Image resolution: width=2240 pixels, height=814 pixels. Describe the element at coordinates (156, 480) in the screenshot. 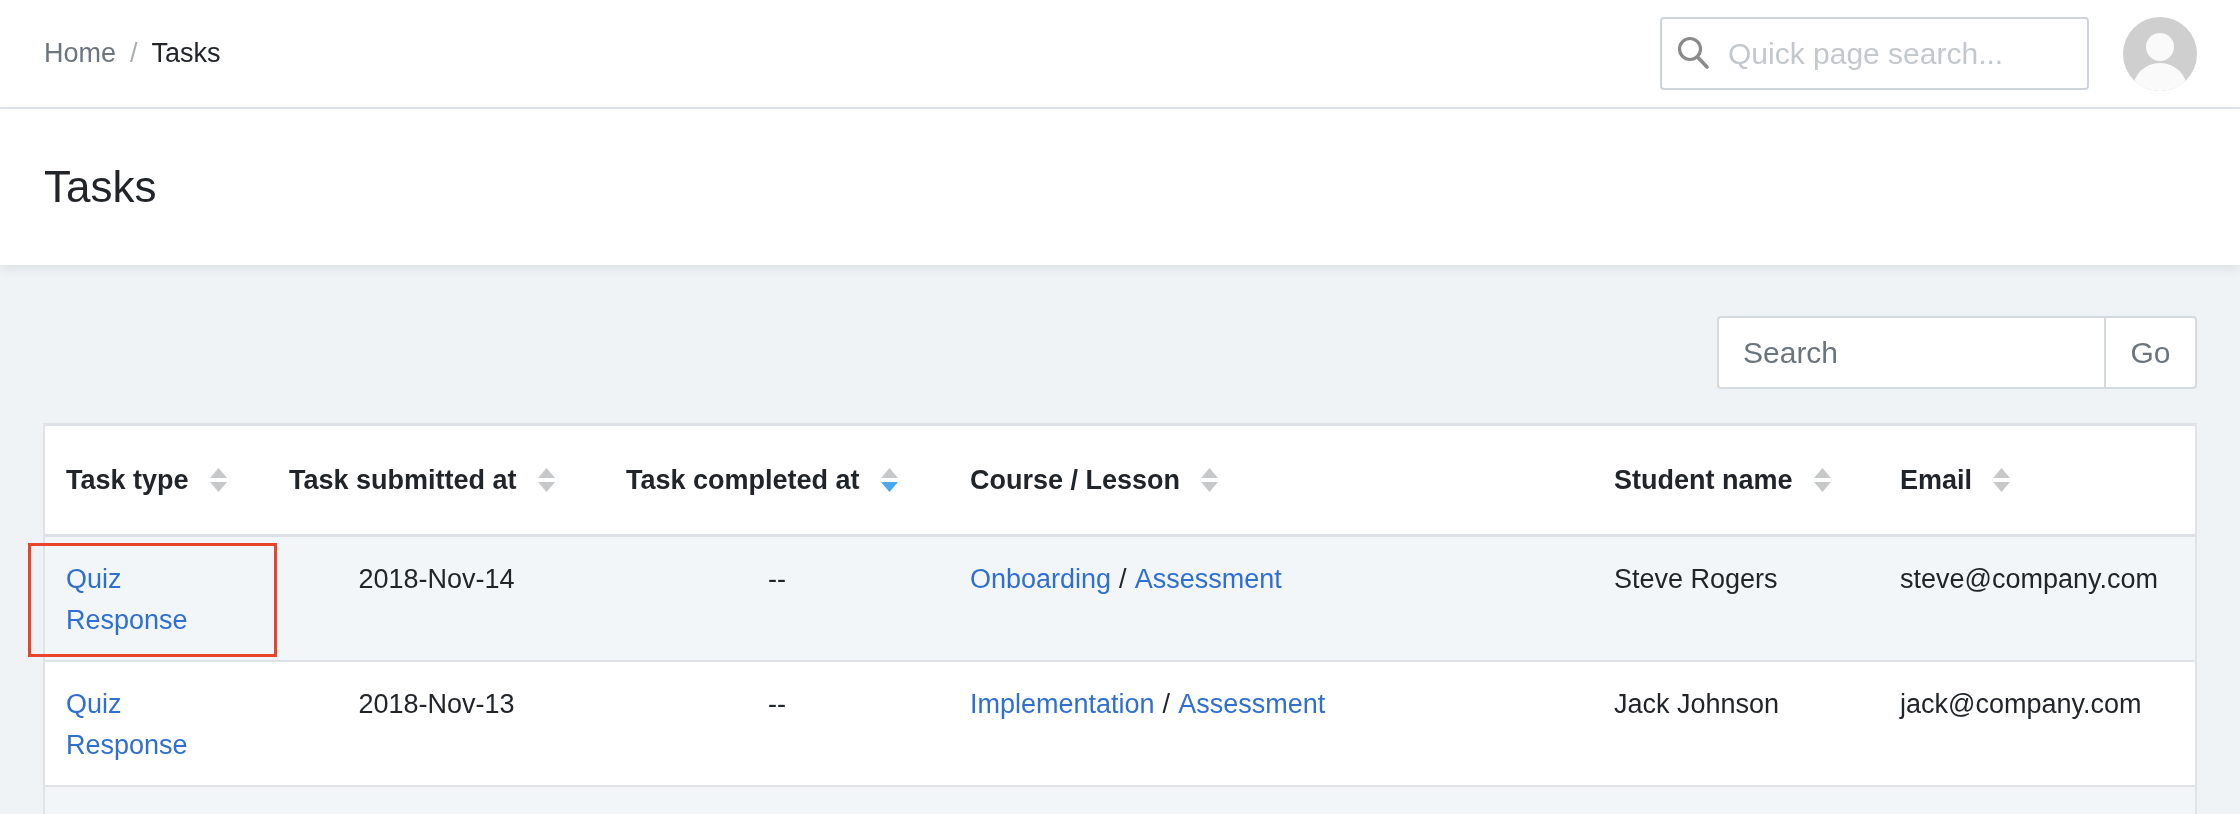

I see `column-header: Task type` at that location.